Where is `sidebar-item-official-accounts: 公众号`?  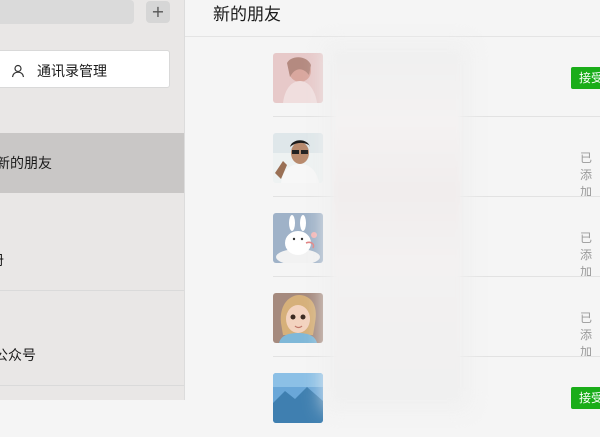
sidebar-item-official-accounts: 公众号 is located at coordinates (92, 355).